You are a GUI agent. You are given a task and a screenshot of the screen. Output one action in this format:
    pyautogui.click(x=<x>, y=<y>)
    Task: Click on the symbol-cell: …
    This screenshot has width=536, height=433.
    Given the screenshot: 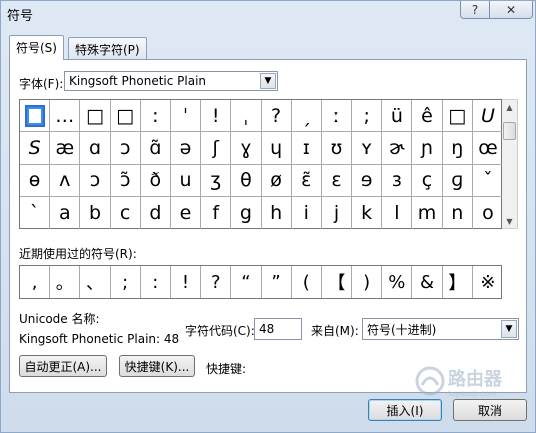 What is the action you would take?
    pyautogui.click(x=65, y=116)
    